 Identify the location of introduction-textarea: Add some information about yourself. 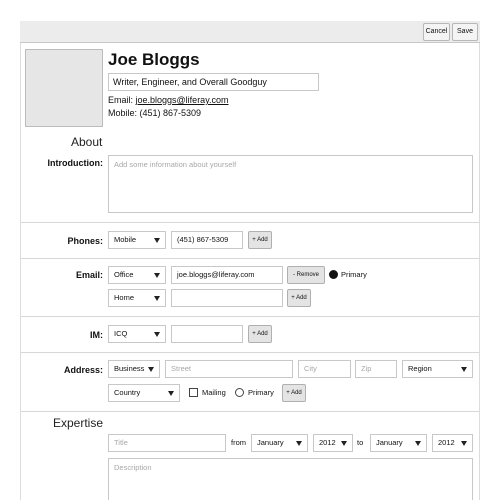
(290, 184).